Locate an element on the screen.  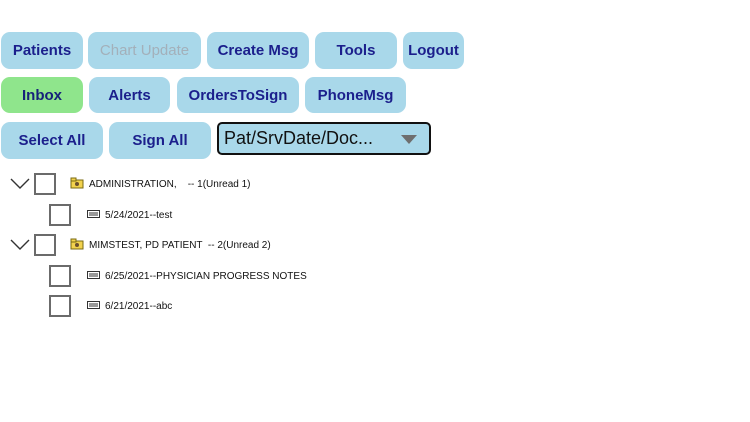
chart-update-button: Chart Update is located at coordinates (144, 50).